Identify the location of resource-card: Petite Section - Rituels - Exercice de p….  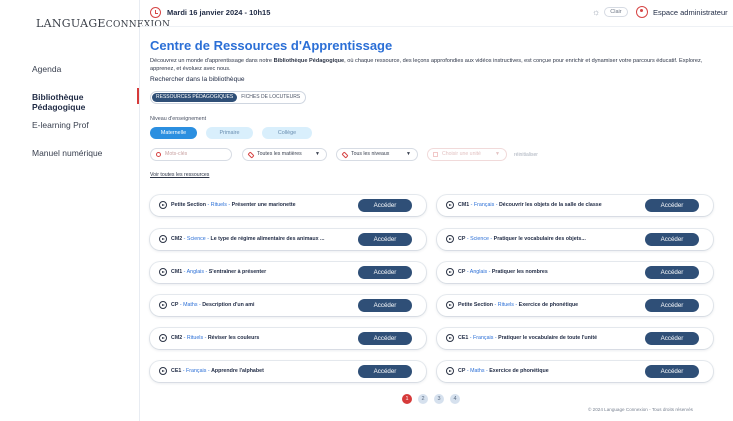
(575, 305).